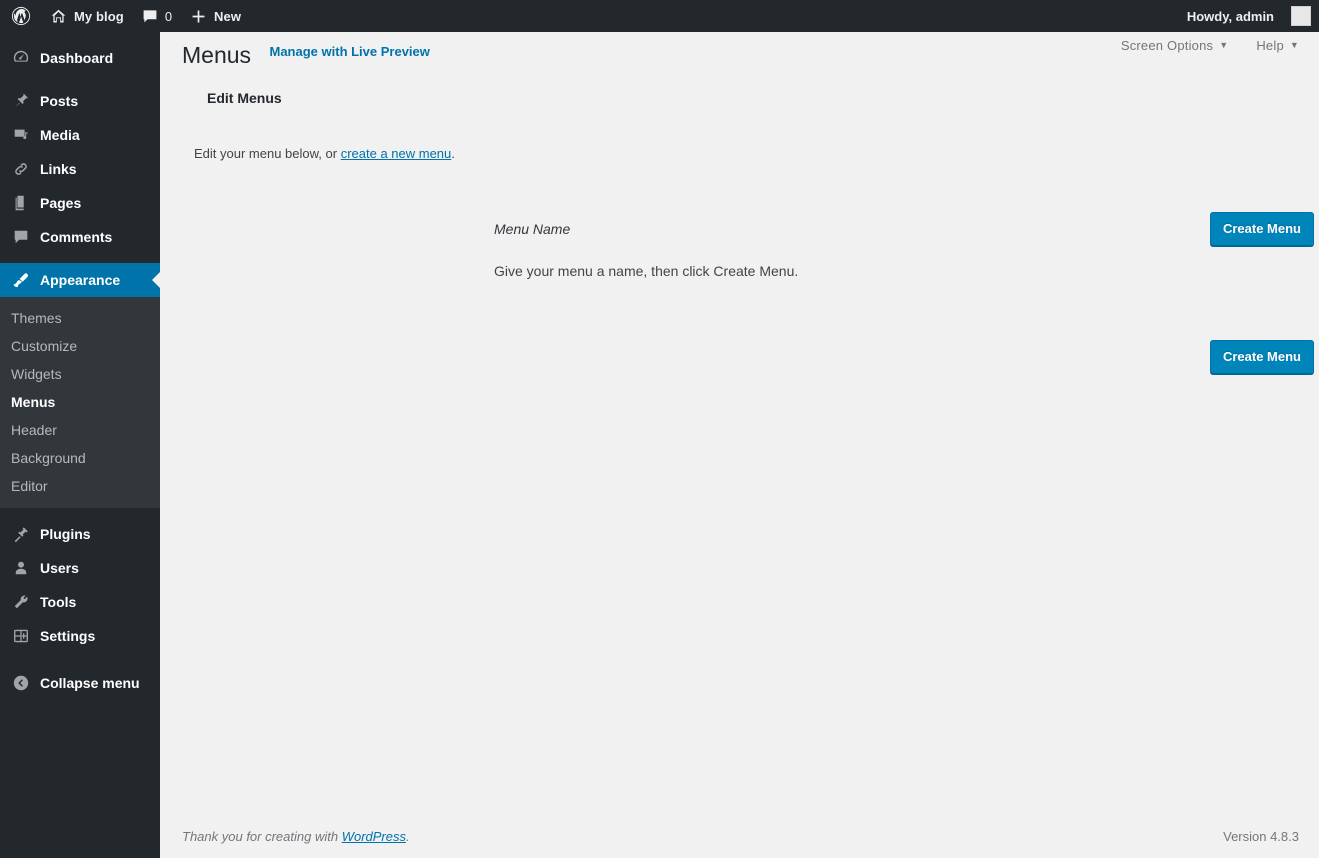  Describe the element at coordinates (58, 602) in the screenshot. I see `sidebar-item-label: Tools` at that location.